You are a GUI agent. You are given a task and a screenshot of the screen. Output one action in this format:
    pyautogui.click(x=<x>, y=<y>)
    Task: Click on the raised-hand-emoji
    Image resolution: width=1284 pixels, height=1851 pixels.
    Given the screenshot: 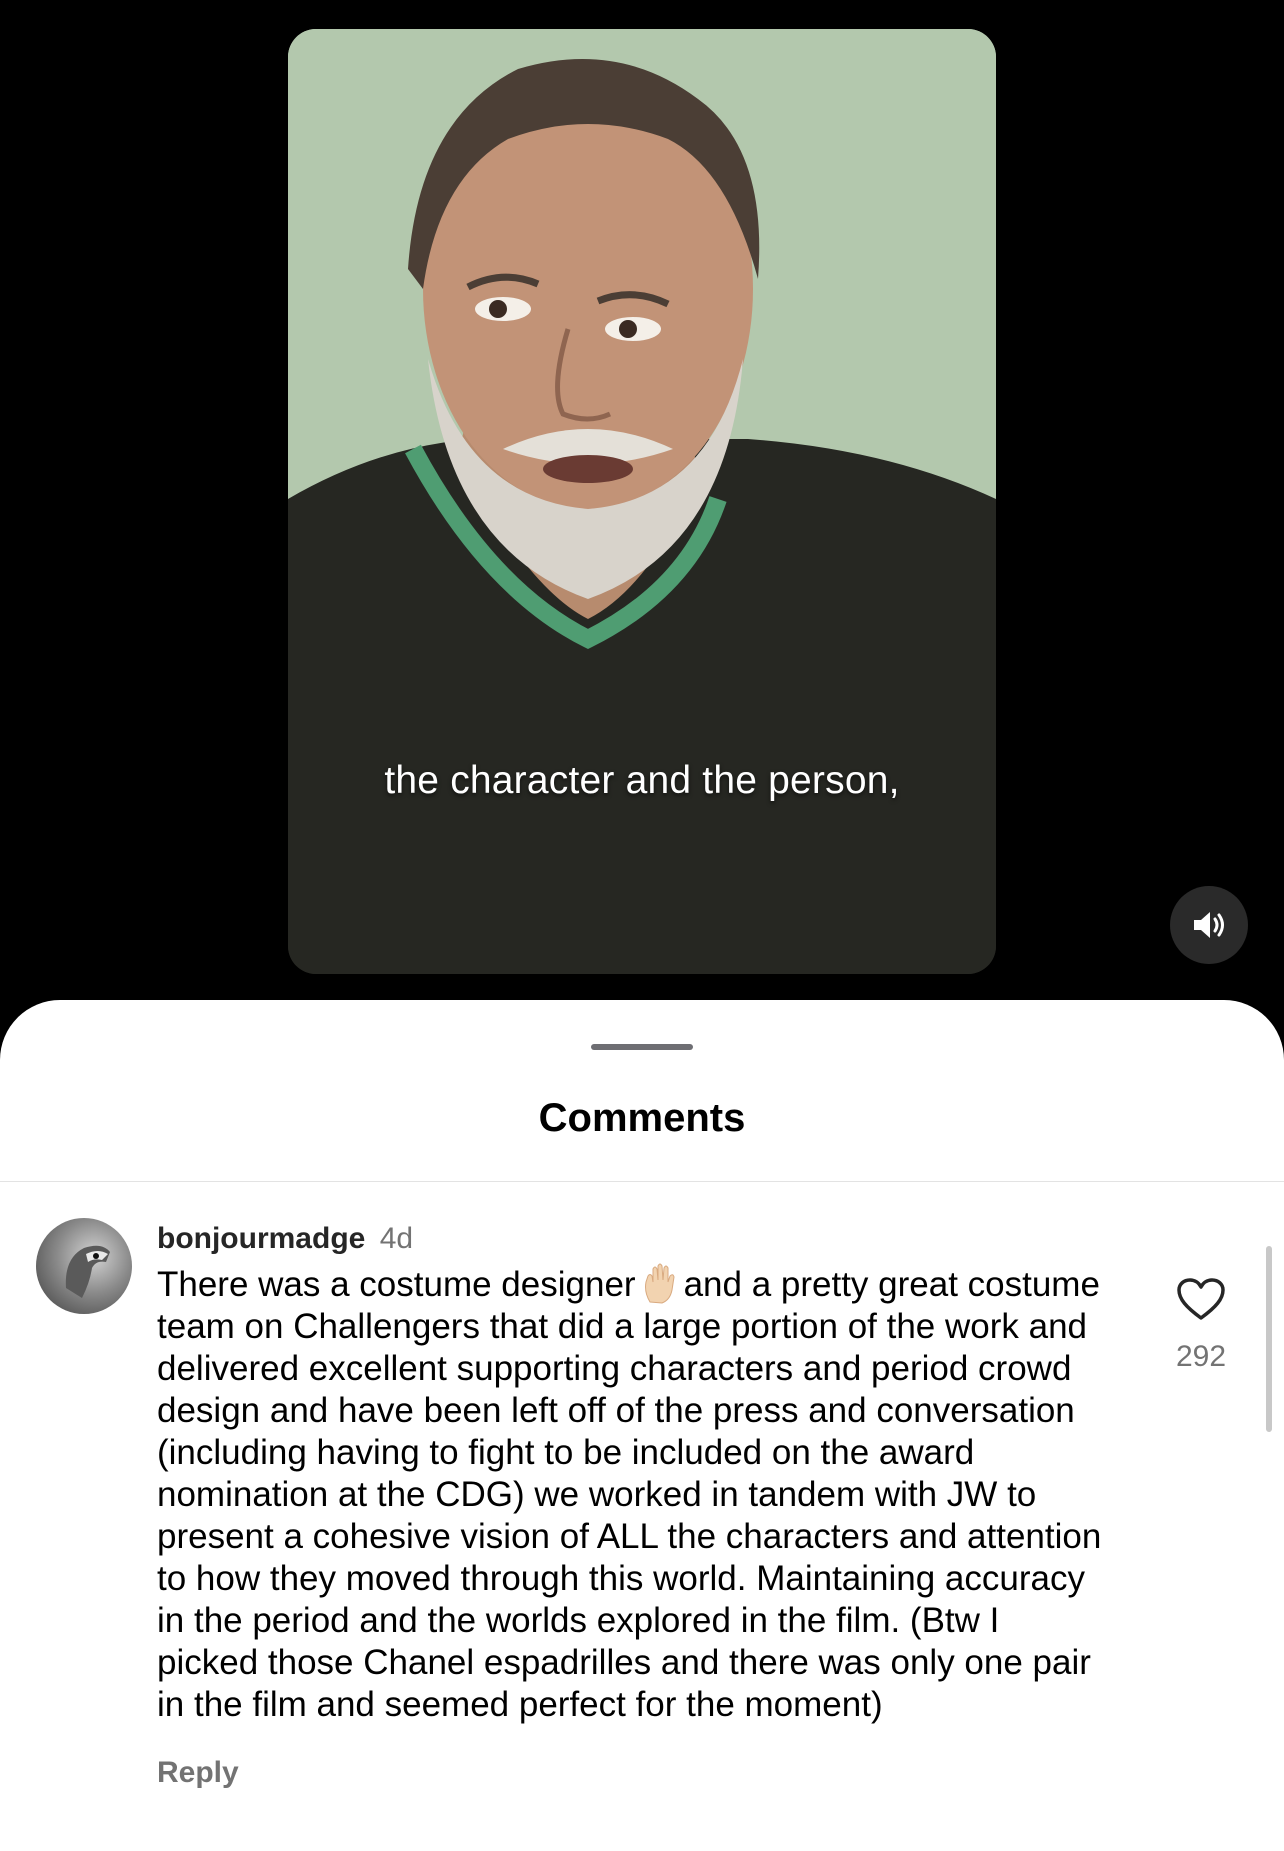 What is the action you would take?
    pyautogui.click(x=660, y=1283)
    